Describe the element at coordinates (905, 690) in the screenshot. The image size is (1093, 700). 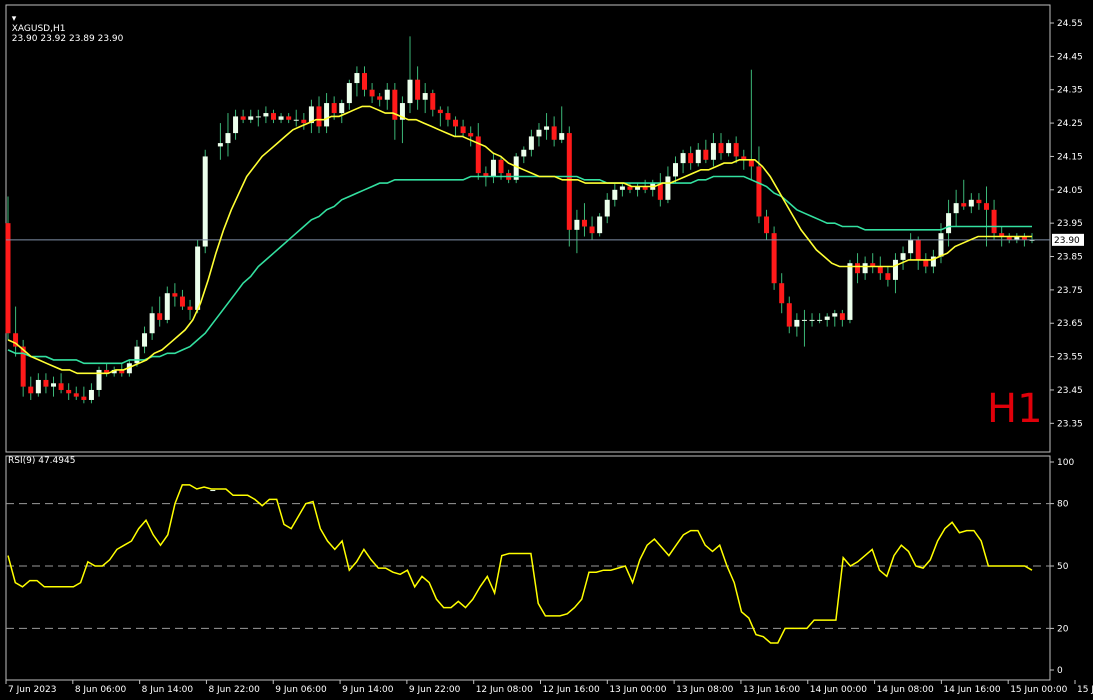
I see `time-tick-label: 14 Jun 08:00` at that location.